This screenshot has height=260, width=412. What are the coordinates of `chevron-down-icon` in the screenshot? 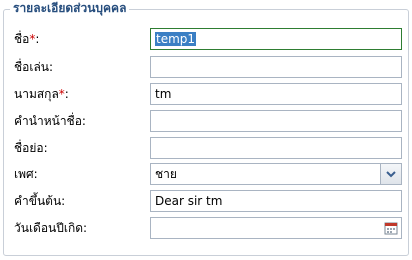 It's located at (391, 174).